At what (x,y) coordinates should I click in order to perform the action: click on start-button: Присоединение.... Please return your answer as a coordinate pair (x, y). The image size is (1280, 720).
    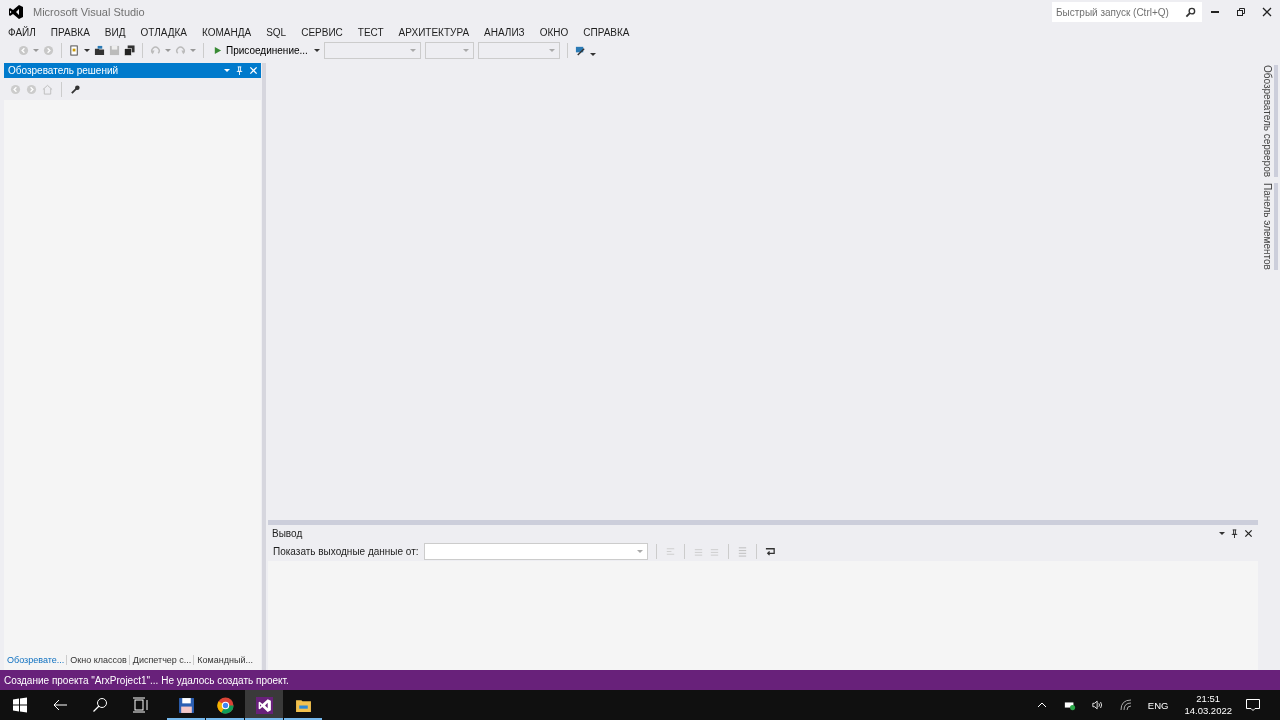
    Looking at the image, I should click on (260, 50).